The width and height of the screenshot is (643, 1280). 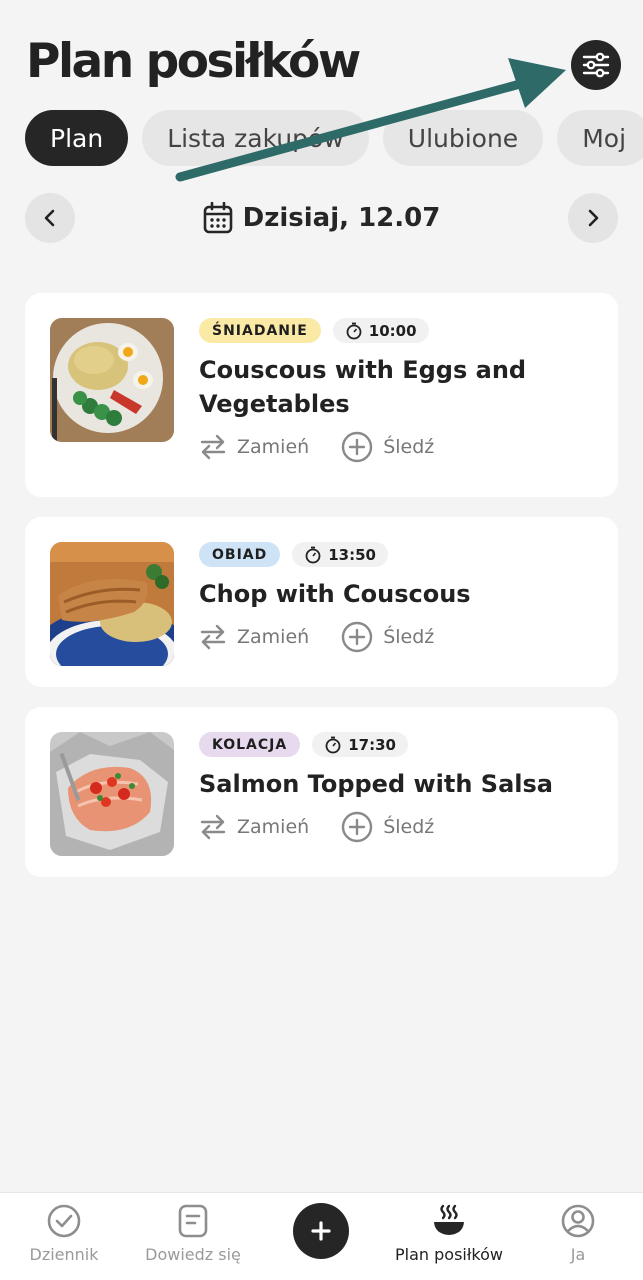 I want to click on meal-time: 13:50, so click(x=340, y=554).